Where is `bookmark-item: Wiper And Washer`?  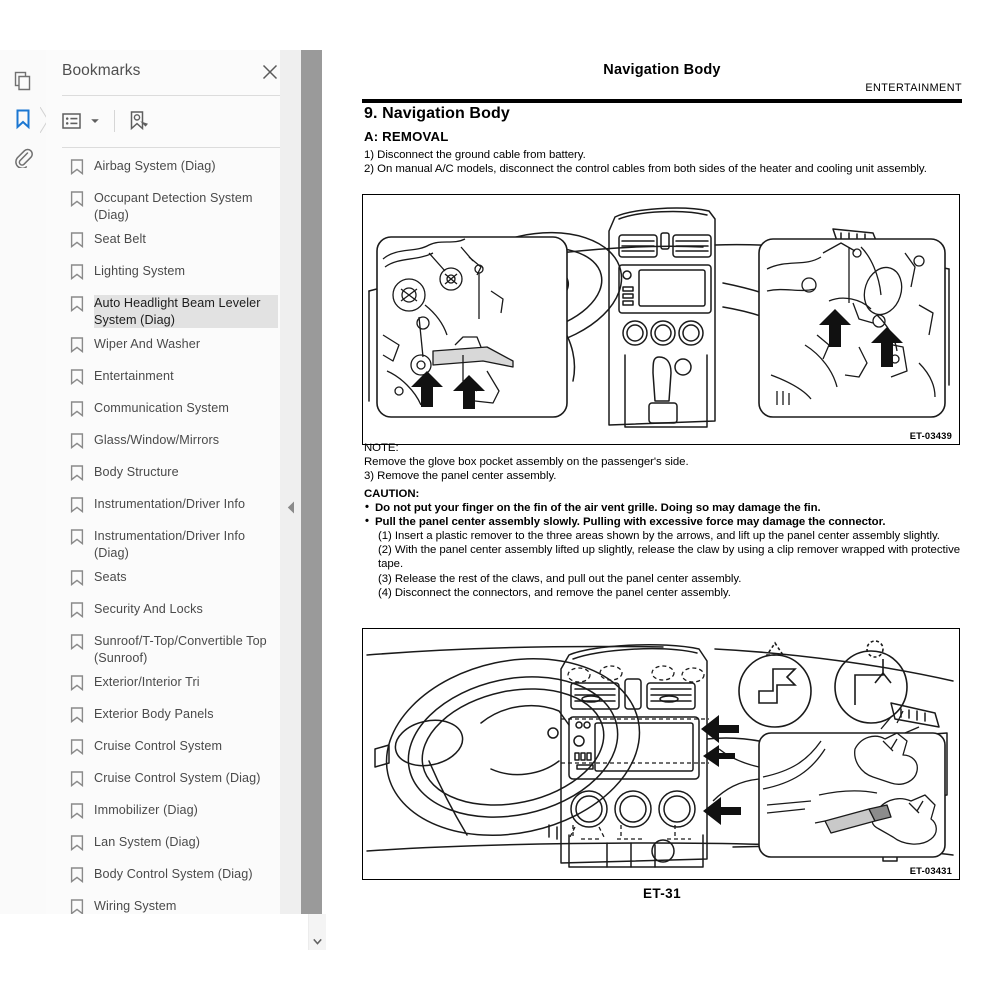 bookmark-item: Wiper And Washer is located at coordinates (165, 348).